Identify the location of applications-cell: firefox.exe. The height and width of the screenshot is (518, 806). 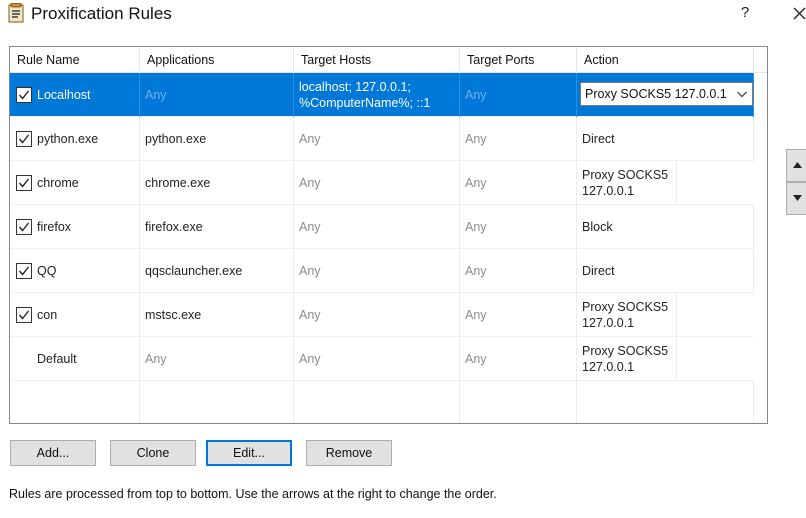
(217, 227).